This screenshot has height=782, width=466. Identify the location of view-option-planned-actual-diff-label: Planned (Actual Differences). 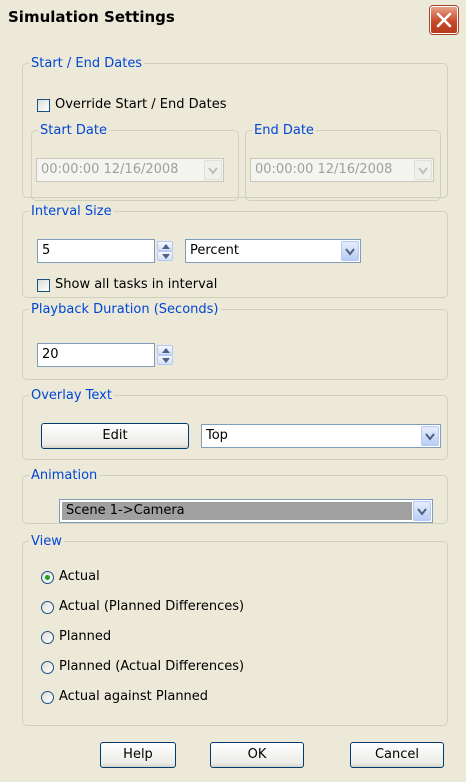
(152, 666).